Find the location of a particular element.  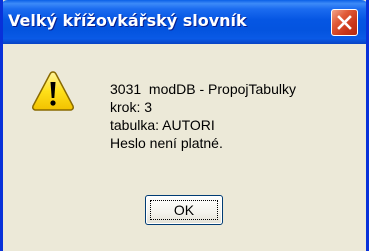

warning-icon is located at coordinates (53, 91).